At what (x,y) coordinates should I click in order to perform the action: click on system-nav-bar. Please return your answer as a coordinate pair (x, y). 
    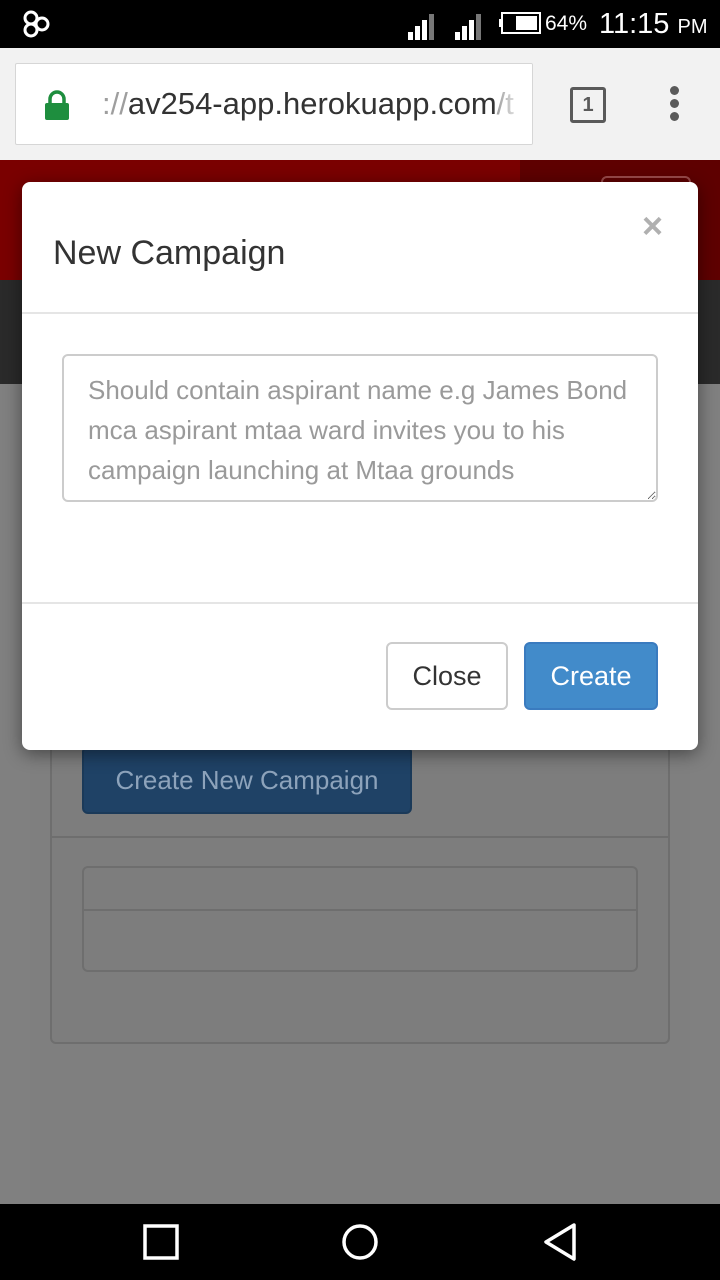
    Looking at the image, I should click on (360, 1242).